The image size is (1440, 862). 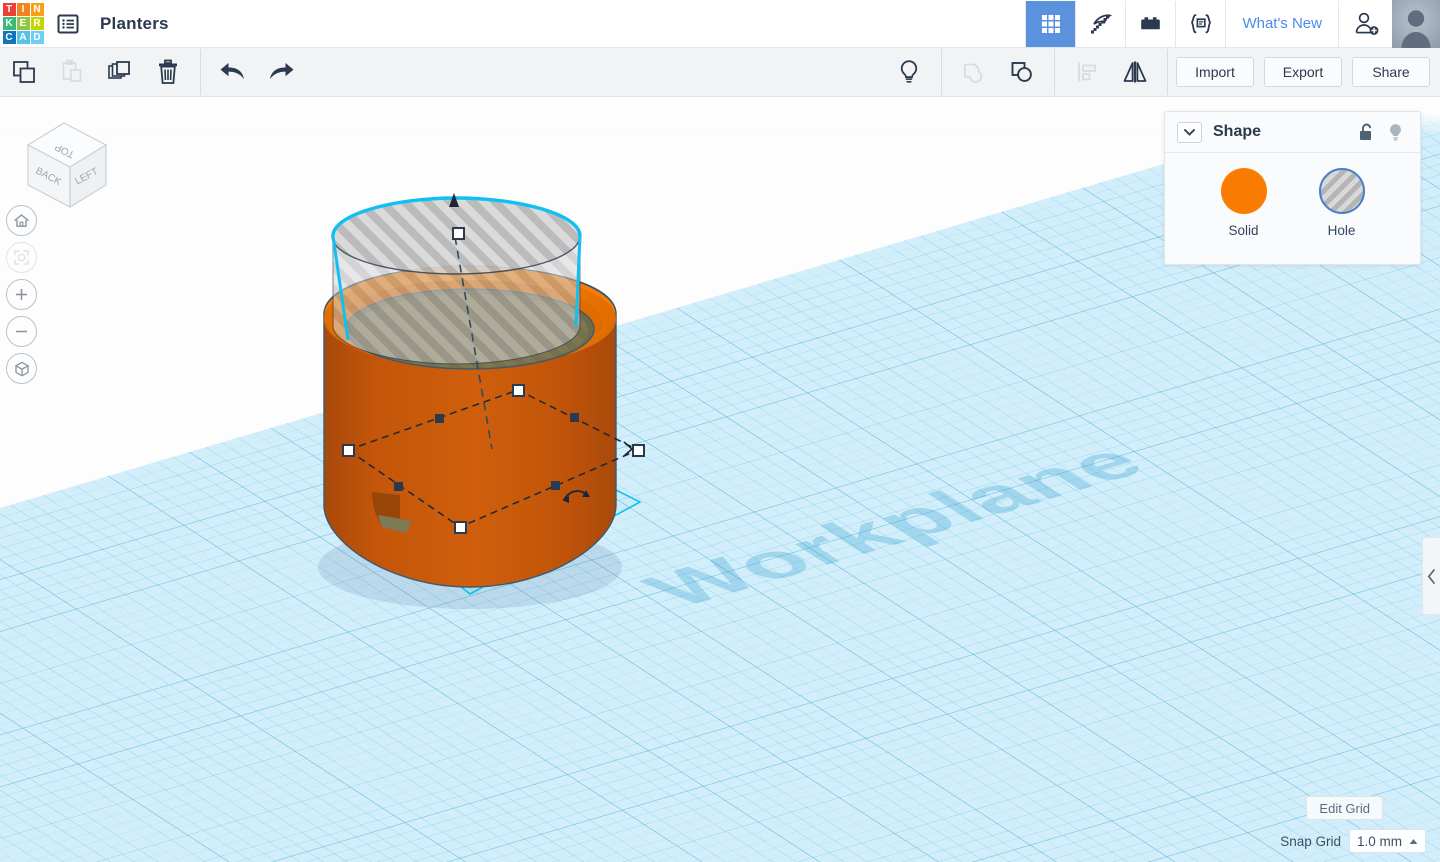 I want to click on fit-view-icon, so click(x=21, y=257).